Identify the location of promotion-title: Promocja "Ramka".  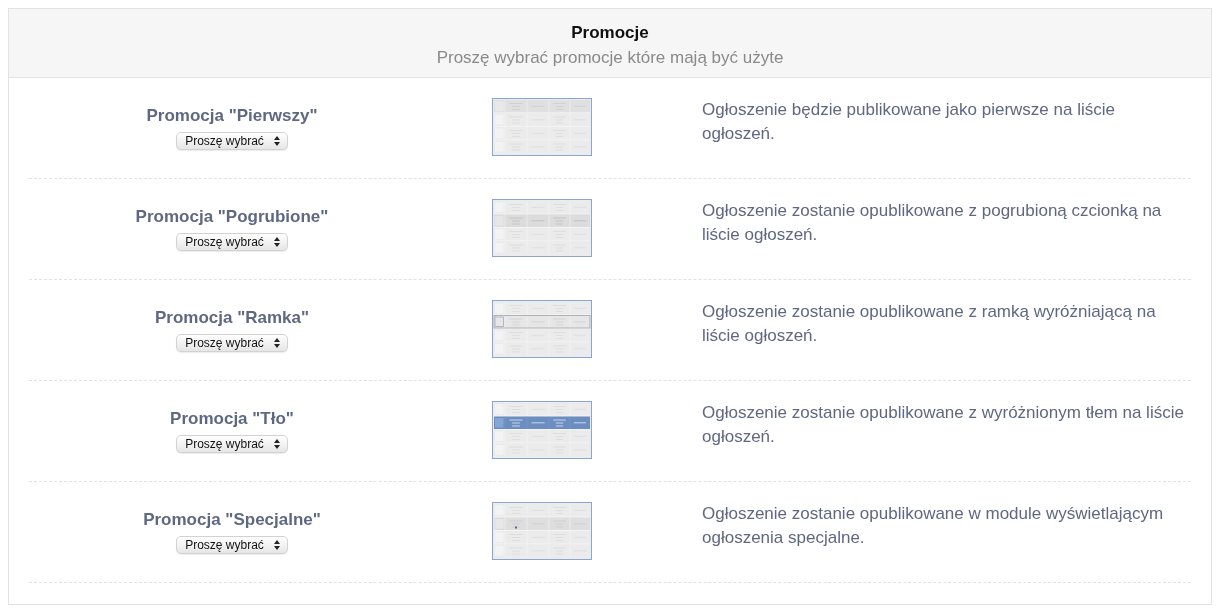
(232, 317).